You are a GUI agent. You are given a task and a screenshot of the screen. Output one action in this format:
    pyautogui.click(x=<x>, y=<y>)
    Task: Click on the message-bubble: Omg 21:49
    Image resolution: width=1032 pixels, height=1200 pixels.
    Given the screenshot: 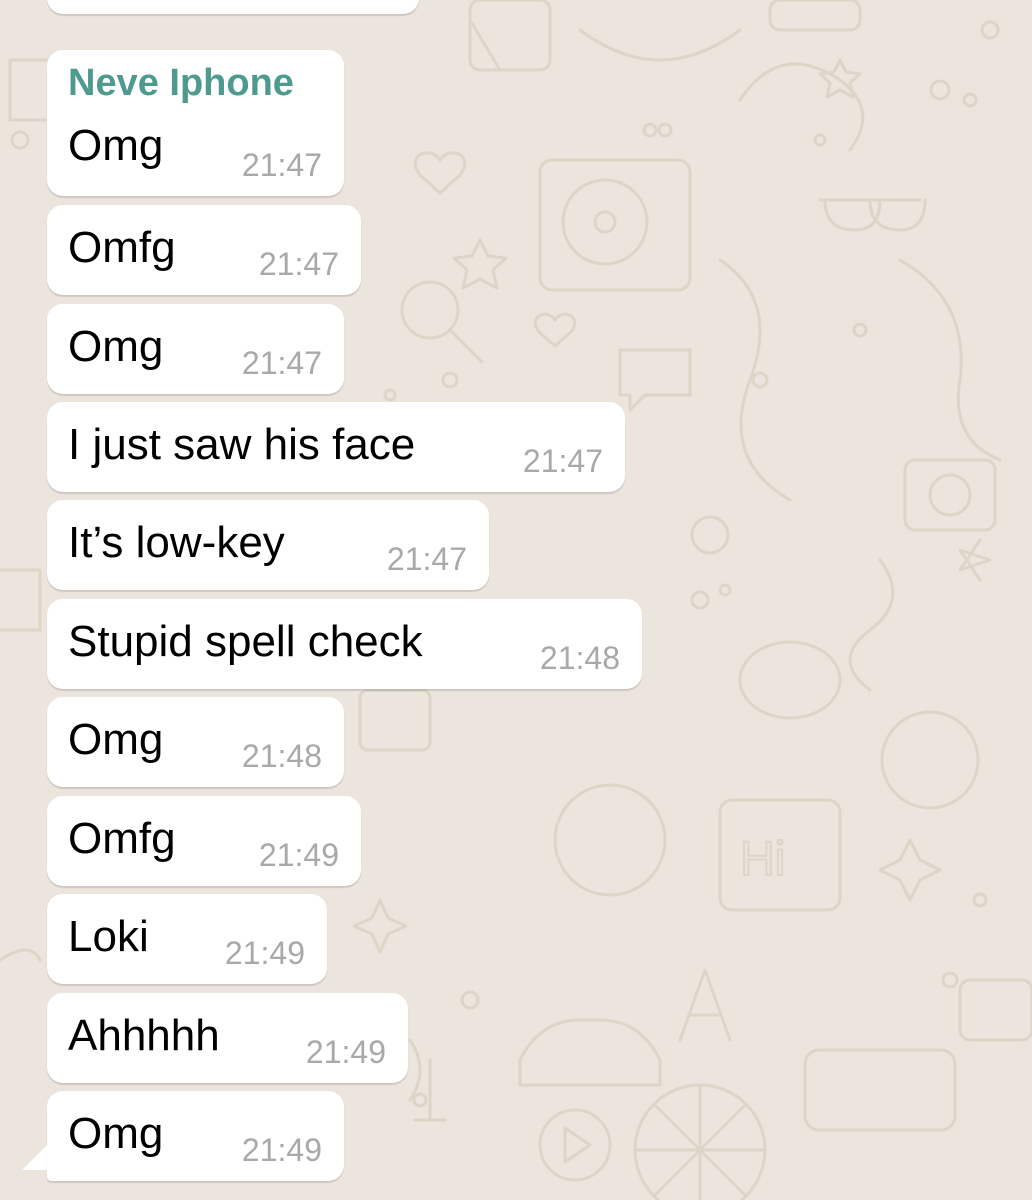 What is the action you would take?
    pyautogui.click(x=195, y=1136)
    